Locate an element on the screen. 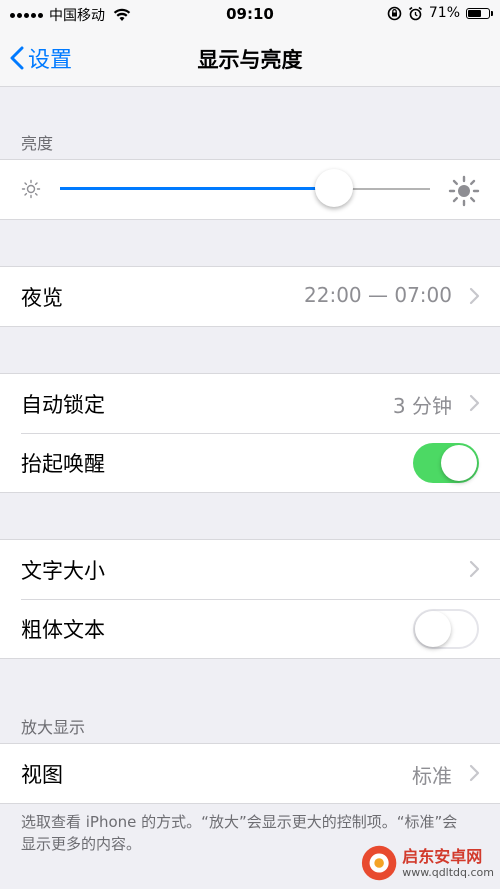 The width and height of the screenshot is (500, 889). watermark: 启东安卓网 www.qdltdq.com is located at coordinates (427, 863).